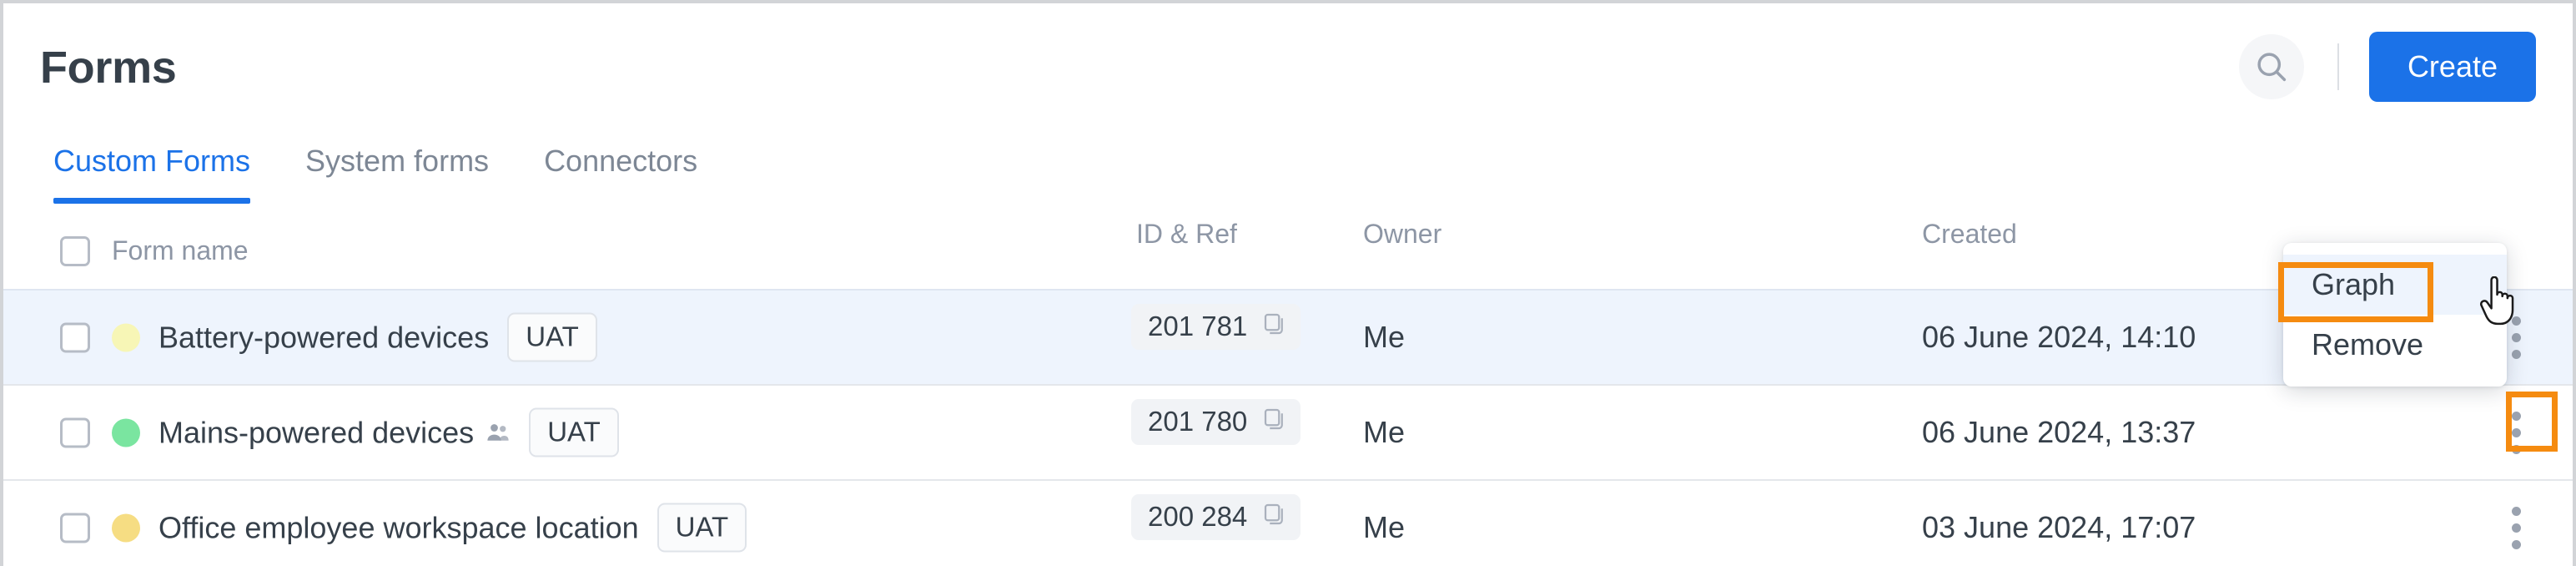 This screenshot has height=566, width=2576. Describe the element at coordinates (398, 528) in the screenshot. I see `form-name: Office employee workspace location` at that location.